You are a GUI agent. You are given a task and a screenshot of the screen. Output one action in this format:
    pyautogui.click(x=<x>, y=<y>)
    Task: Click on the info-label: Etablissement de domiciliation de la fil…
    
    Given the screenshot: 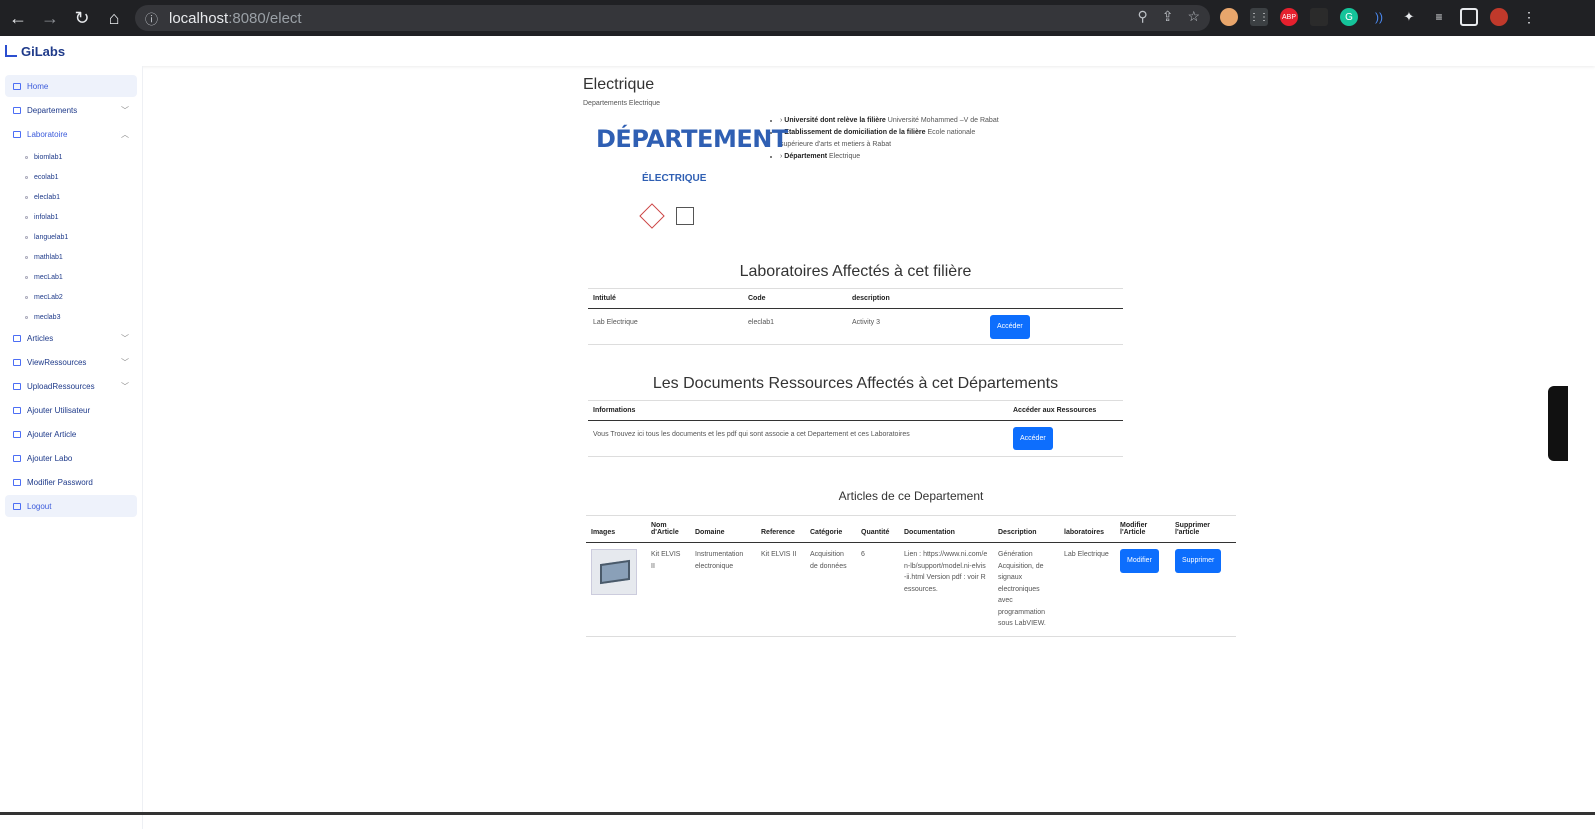 What is the action you would take?
    pyautogui.click(x=855, y=132)
    